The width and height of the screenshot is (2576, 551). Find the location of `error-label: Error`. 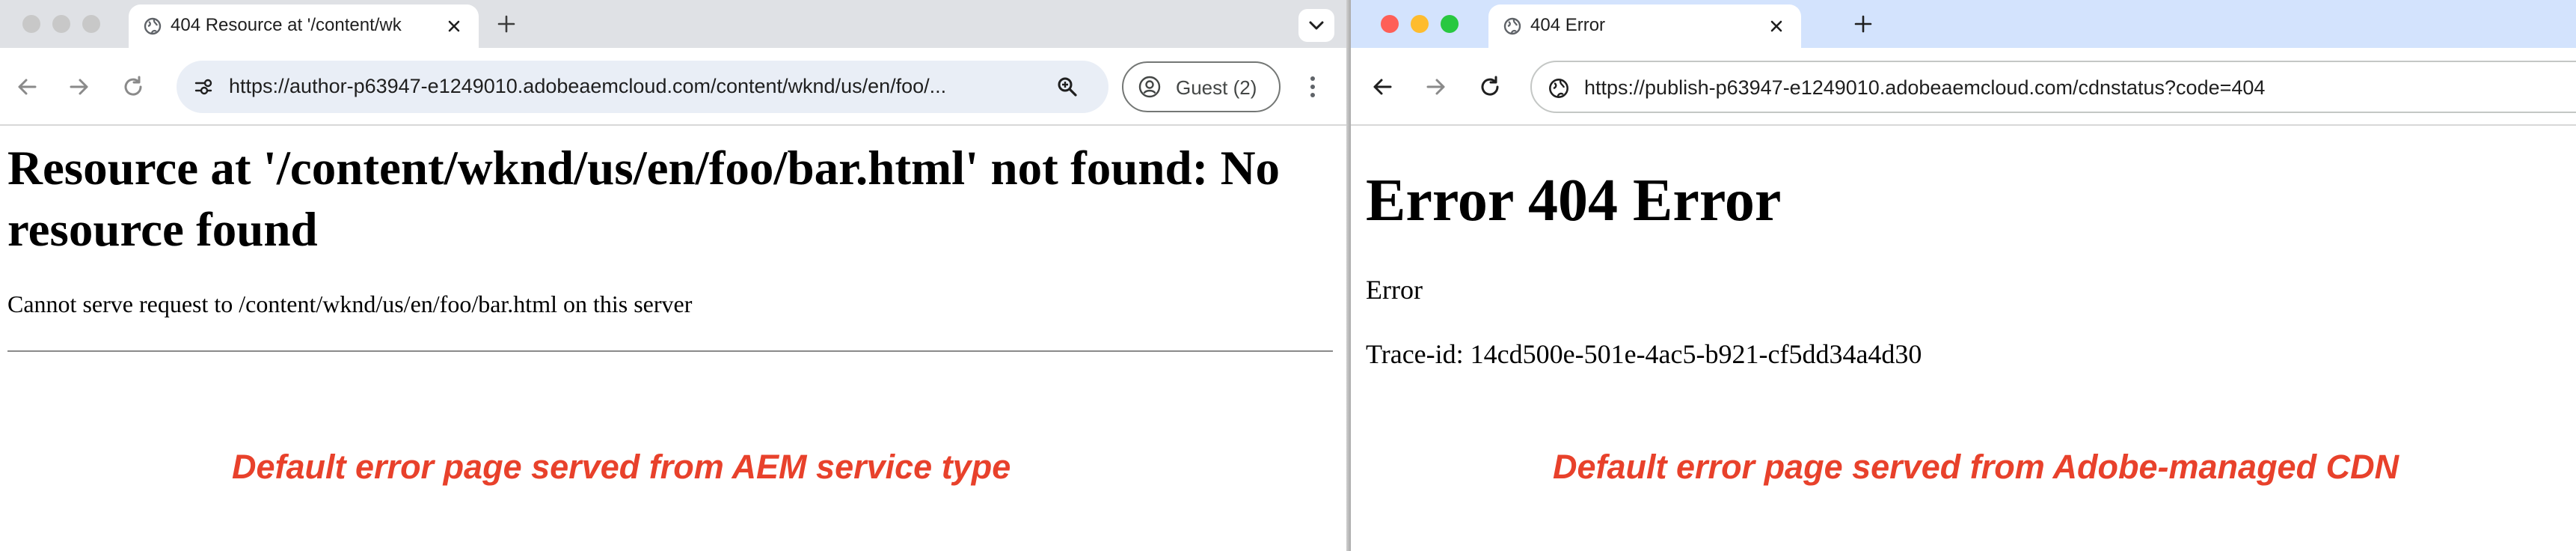

error-label: Error is located at coordinates (1394, 290).